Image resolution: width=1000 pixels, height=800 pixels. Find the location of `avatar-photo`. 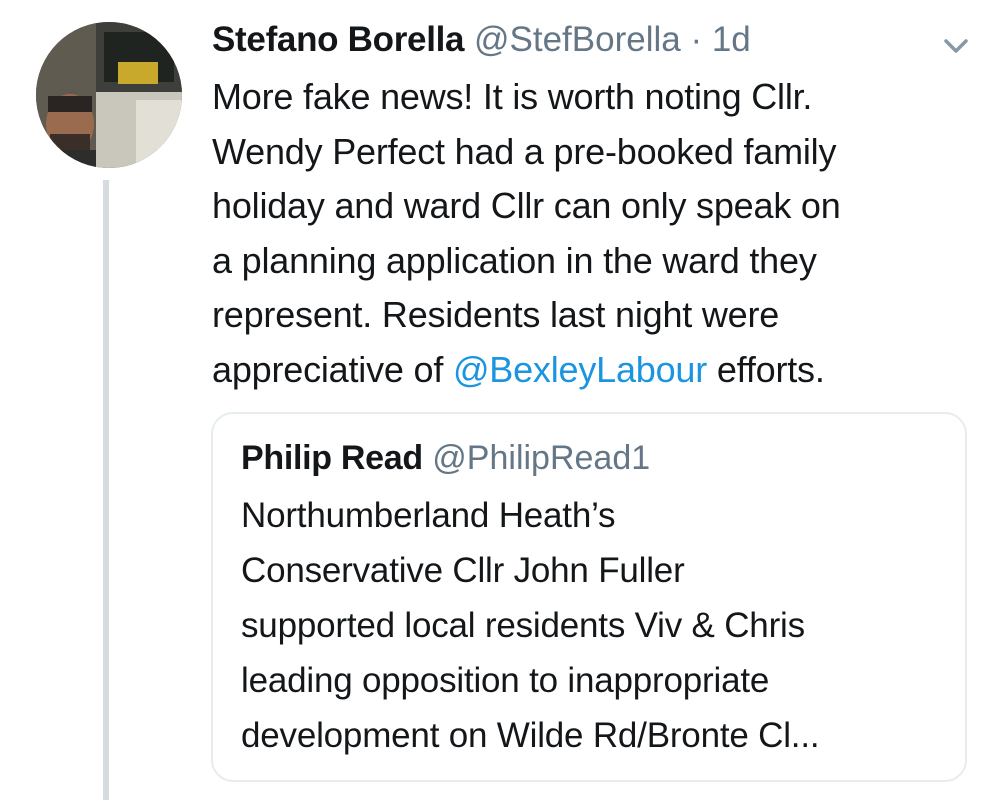

avatar-photo is located at coordinates (109, 95).